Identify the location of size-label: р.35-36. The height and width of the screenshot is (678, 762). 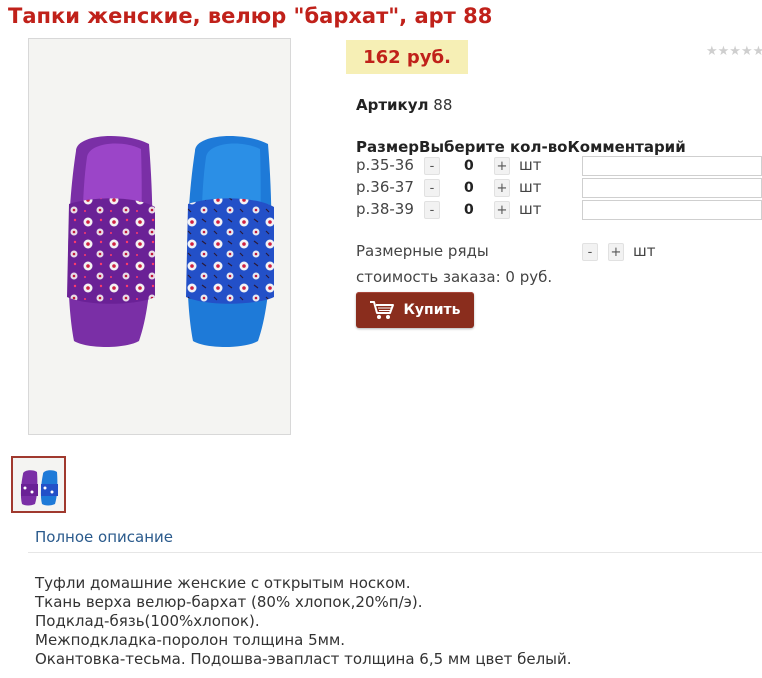
(385, 165).